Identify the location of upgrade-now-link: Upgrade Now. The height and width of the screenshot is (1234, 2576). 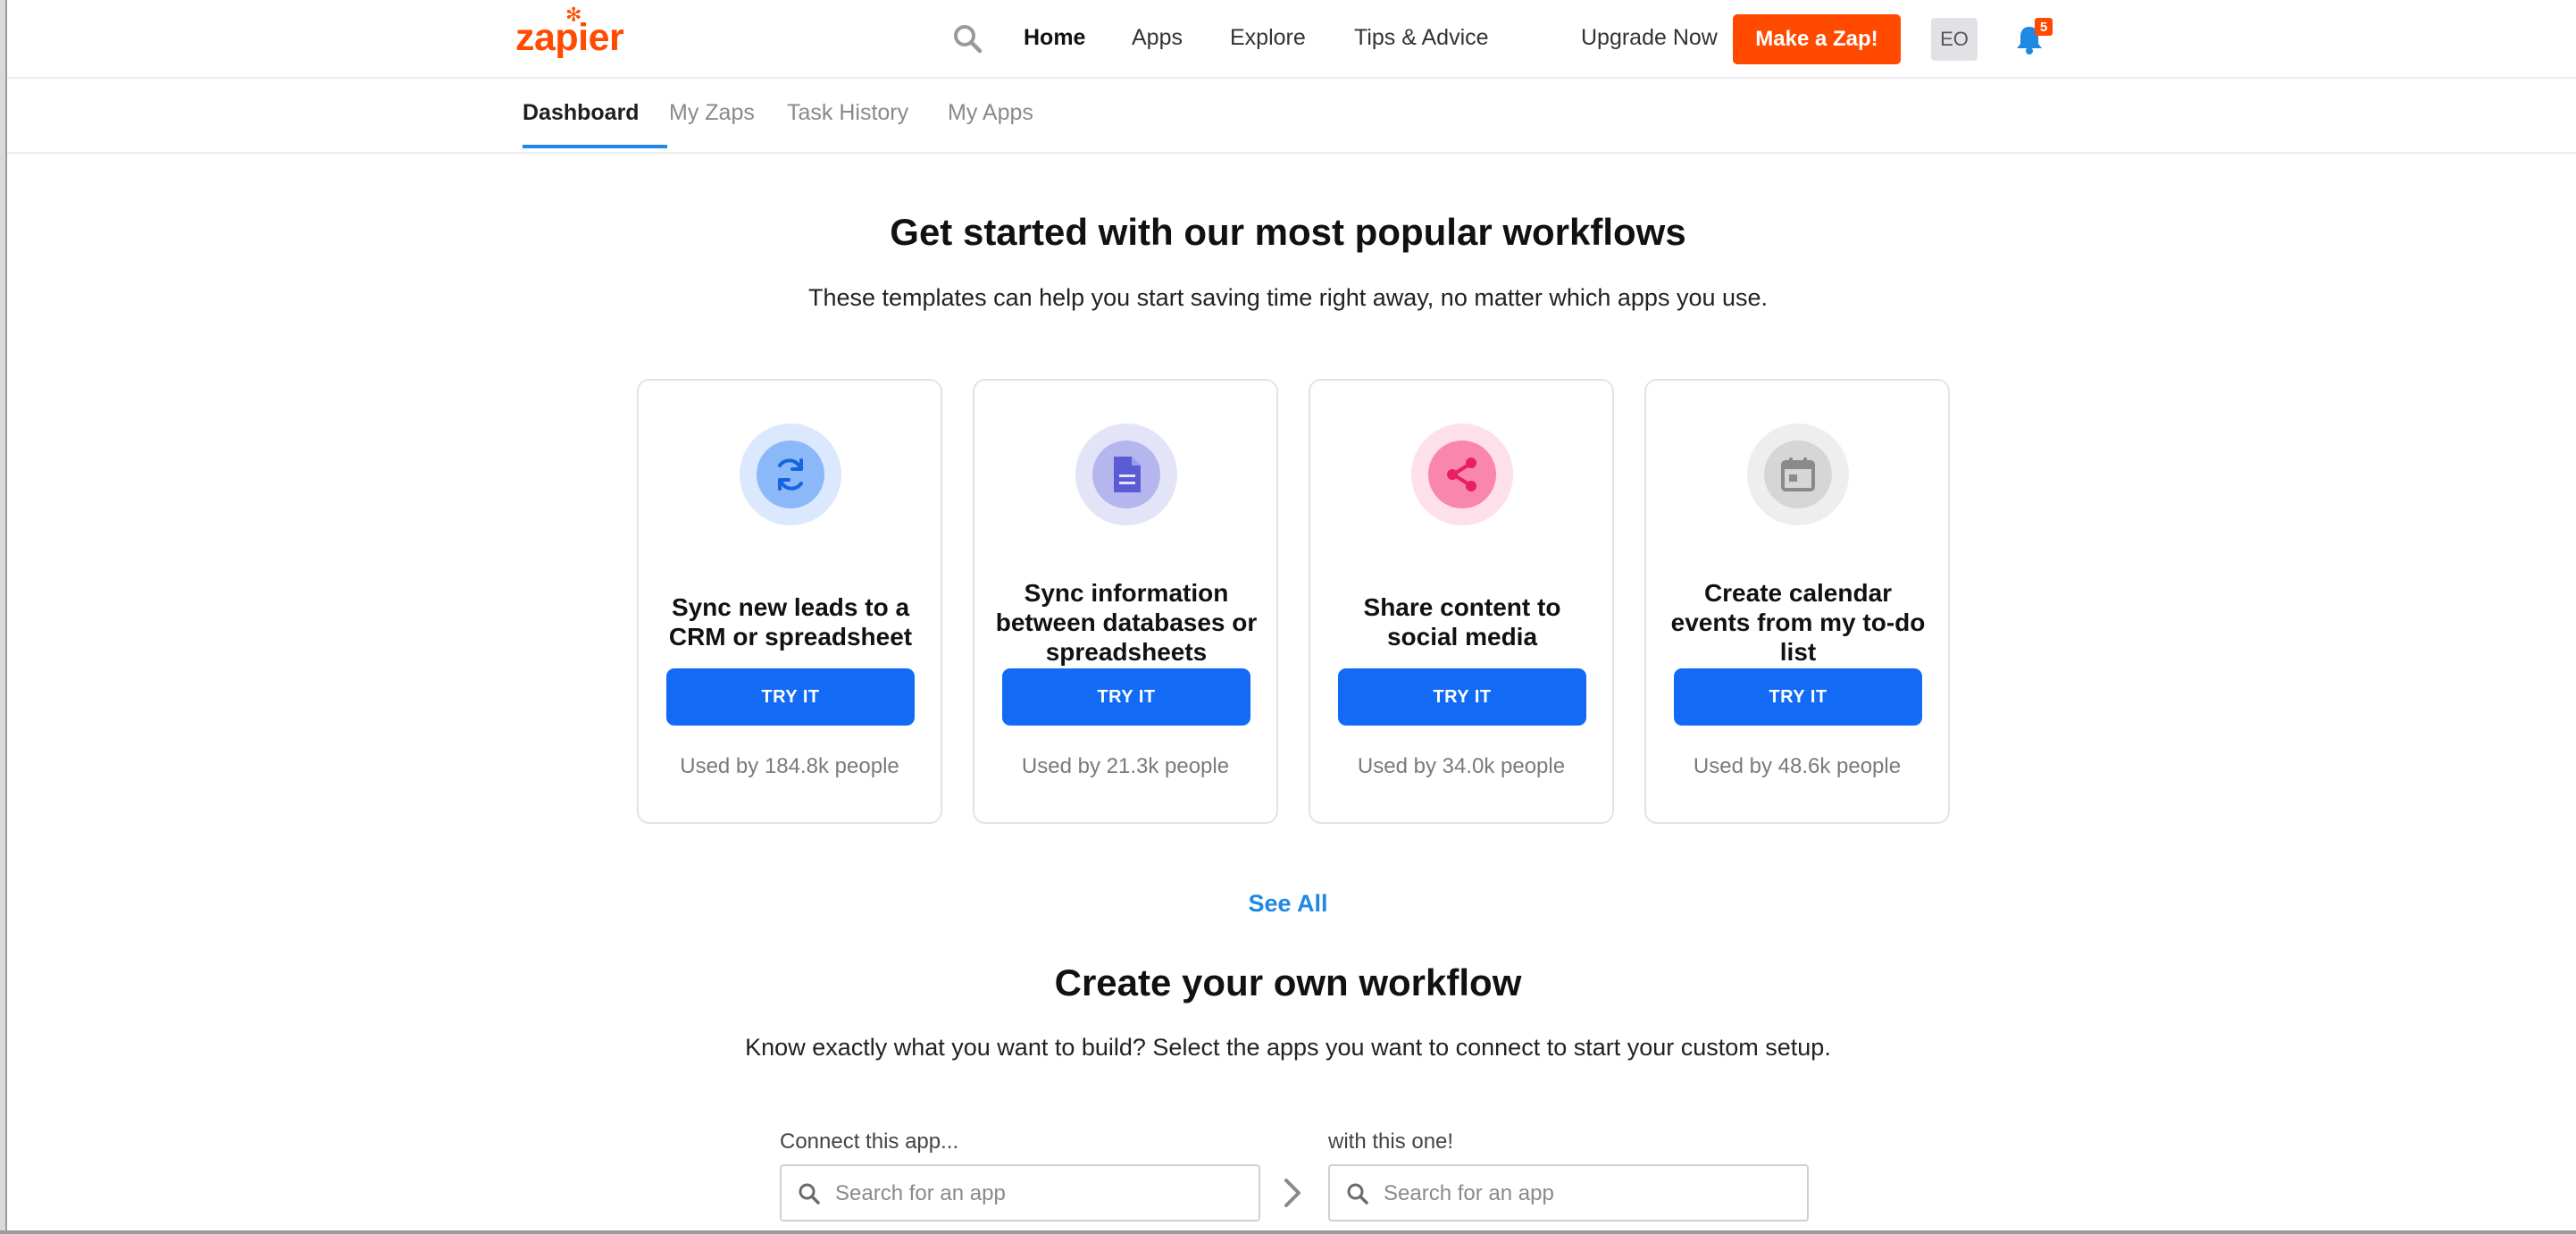
(1650, 38).